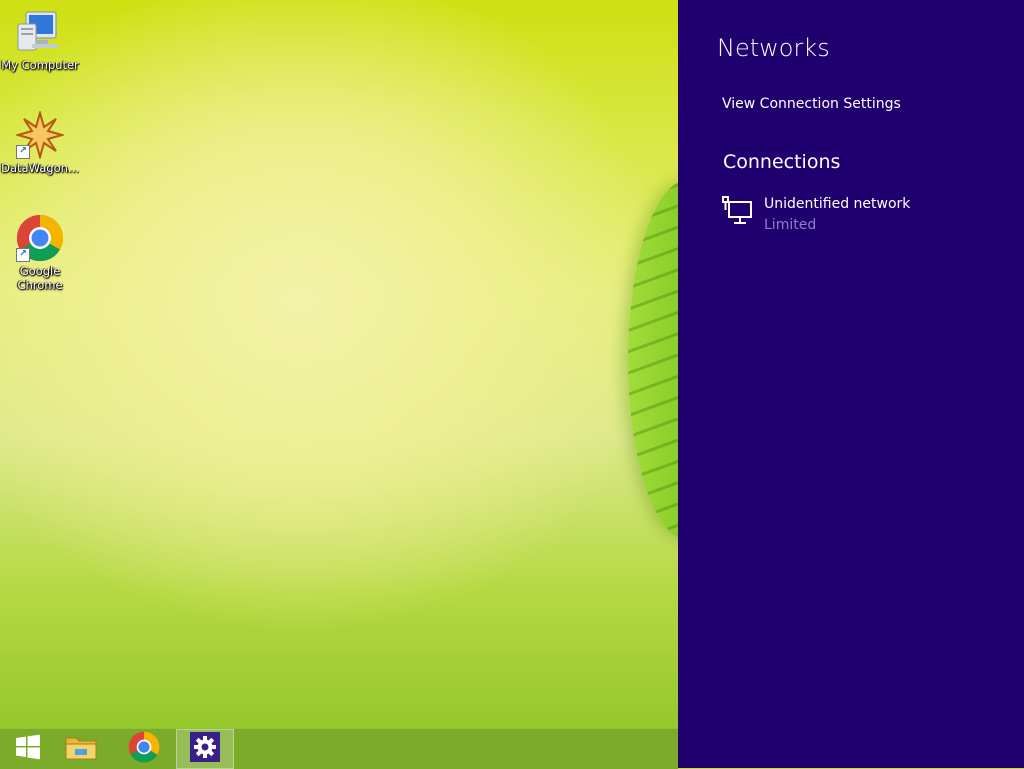 This screenshot has height=769, width=1024. What do you see at coordinates (773, 48) in the screenshot?
I see `panel-title: Networks` at bounding box center [773, 48].